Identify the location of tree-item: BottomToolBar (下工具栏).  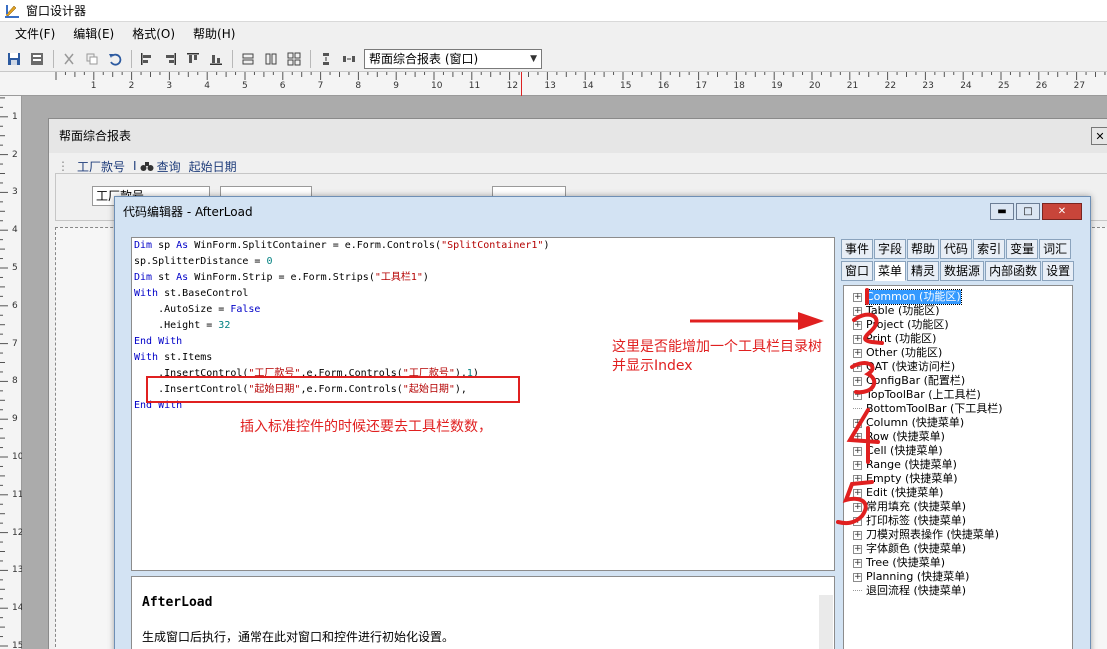
(958, 409).